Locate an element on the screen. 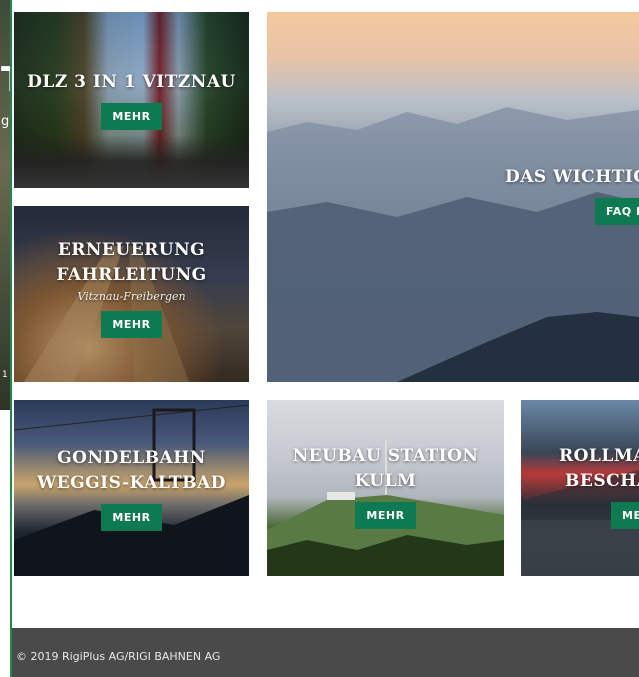 The image size is (639, 677). footer-copyright: © 2019 RigiPlus AG/RIGI BAHNEN AG is located at coordinates (118, 656).